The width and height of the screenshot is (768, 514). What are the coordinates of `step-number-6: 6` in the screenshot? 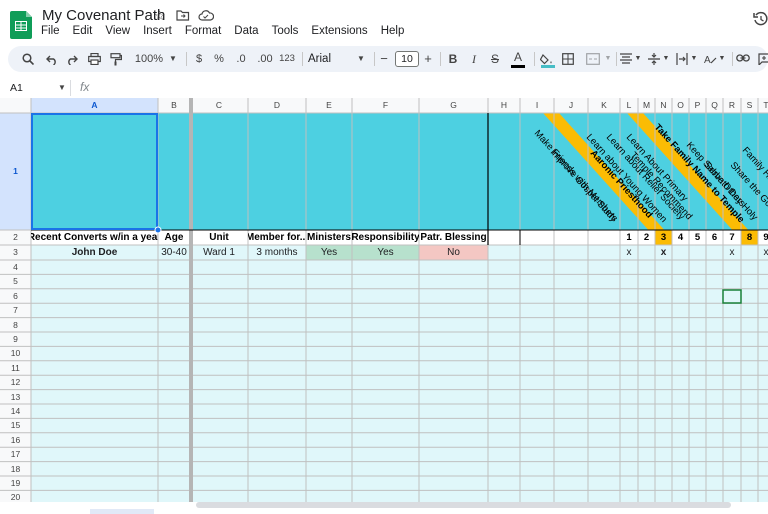 It's located at (714, 237).